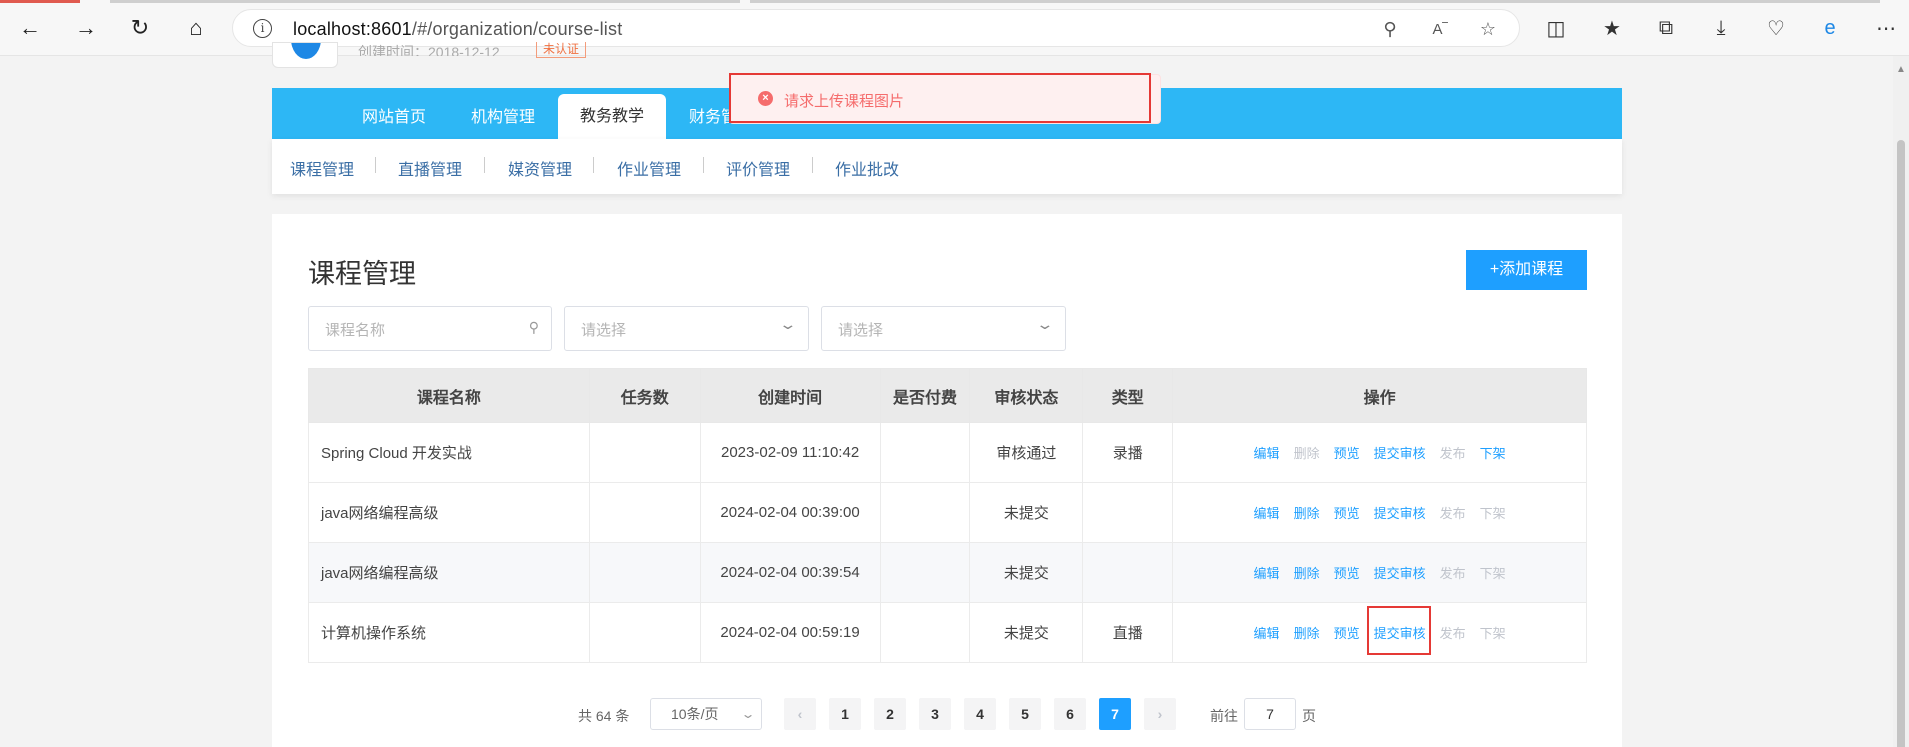 The width and height of the screenshot is (1909, 747). What do you see at coordinates (561, 50) in the screenshot?
I see `status-badge: 未认证` at bounding box center [561, 50].